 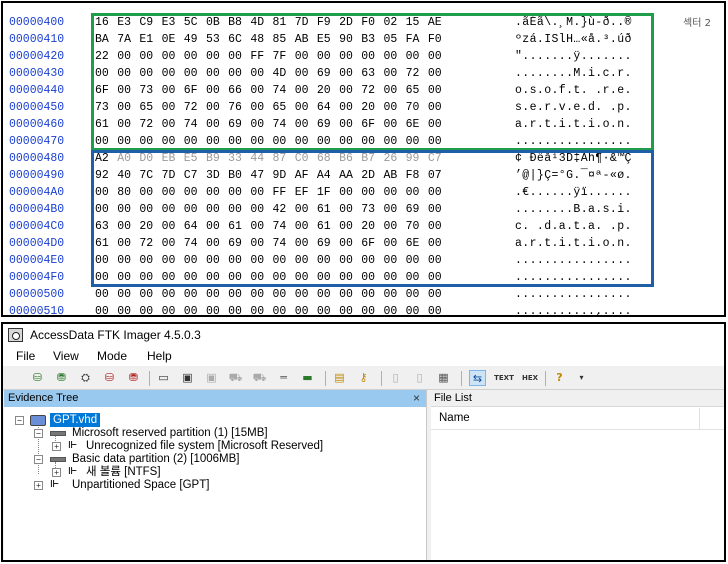 I want to click on capture-memory-icon: ▤, so click(x=339, y=378).